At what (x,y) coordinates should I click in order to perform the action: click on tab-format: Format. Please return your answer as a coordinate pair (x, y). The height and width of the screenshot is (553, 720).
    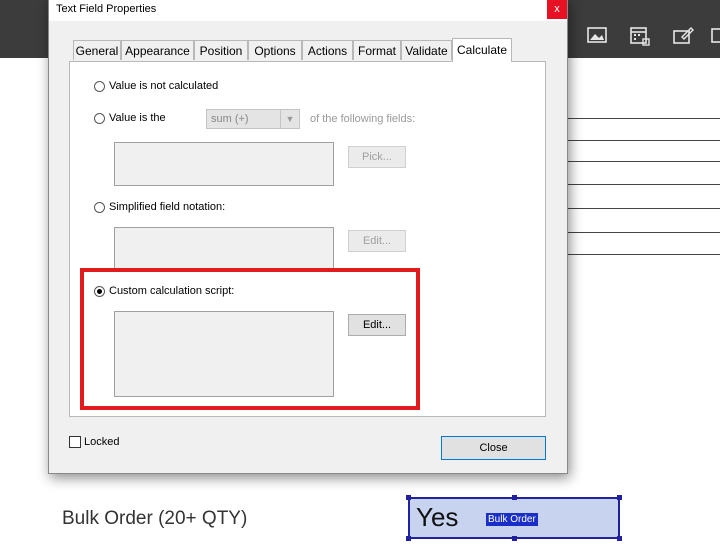
    Looking at the image, I should click on (377, 50).